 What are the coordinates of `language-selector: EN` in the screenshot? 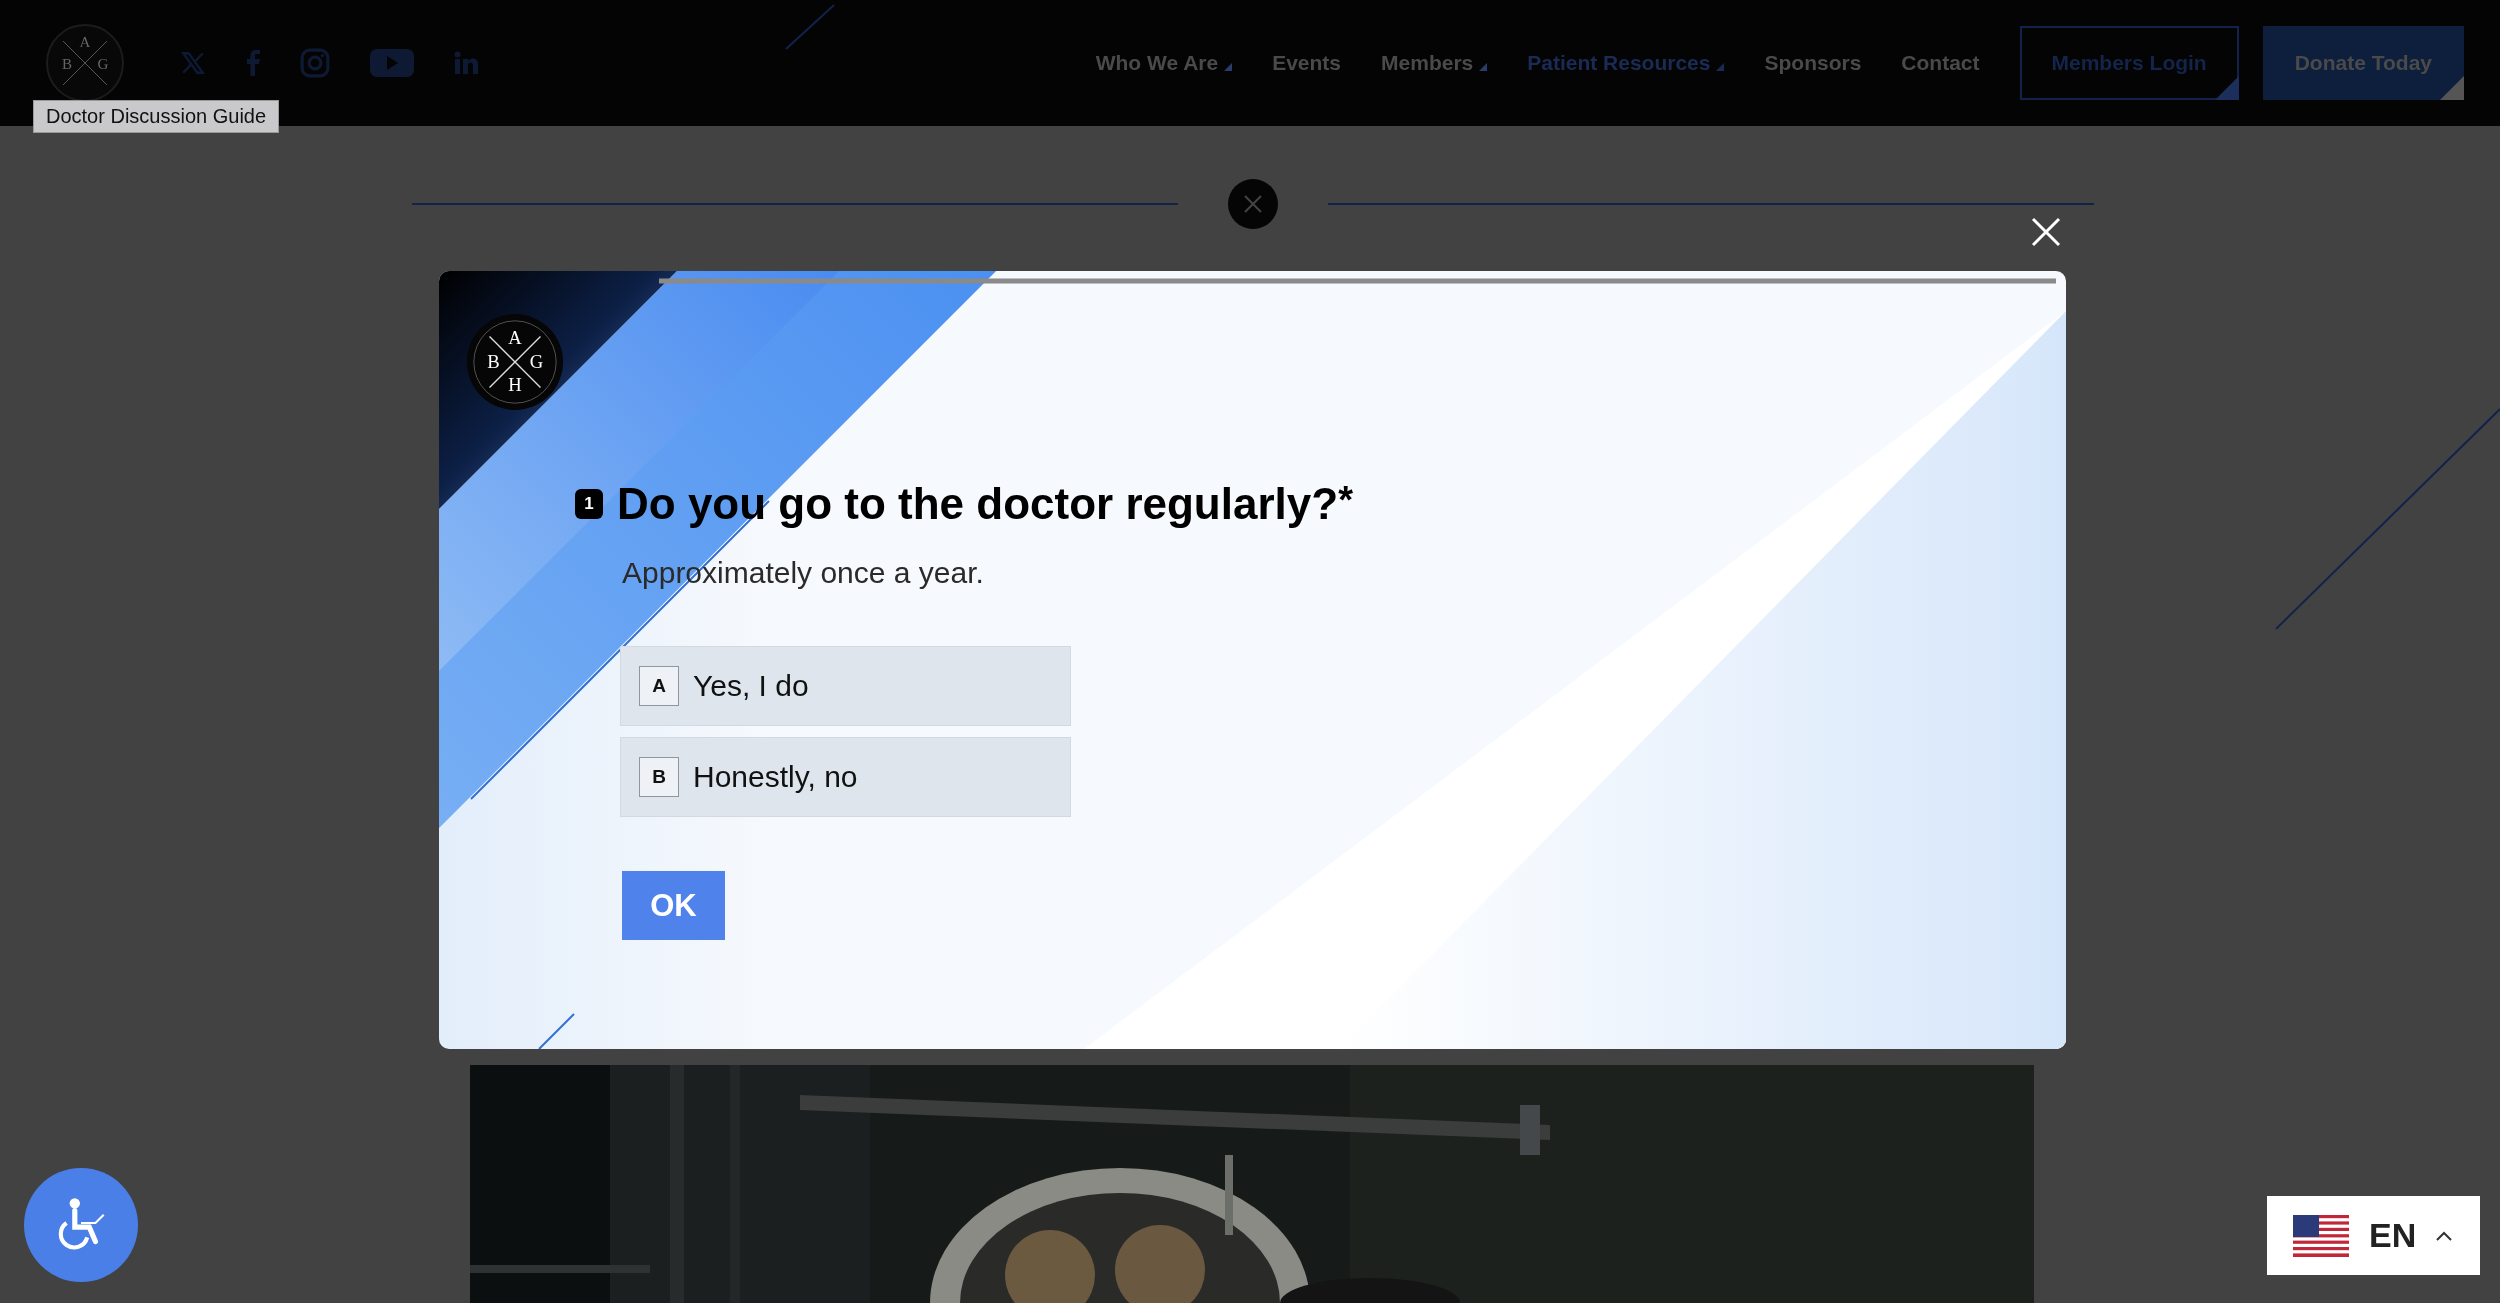 It's located at (2373, 1235).